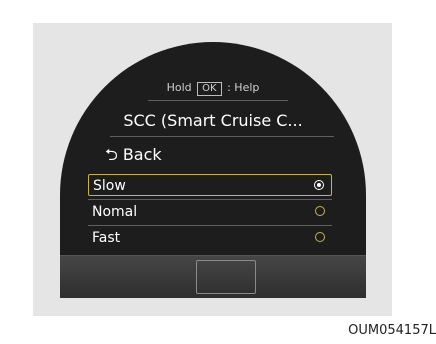  What do you see at coordinates (111, 154) in the screenshot?
I see `back-arrow-icon: ⮌` at bounding box center [111, 154].